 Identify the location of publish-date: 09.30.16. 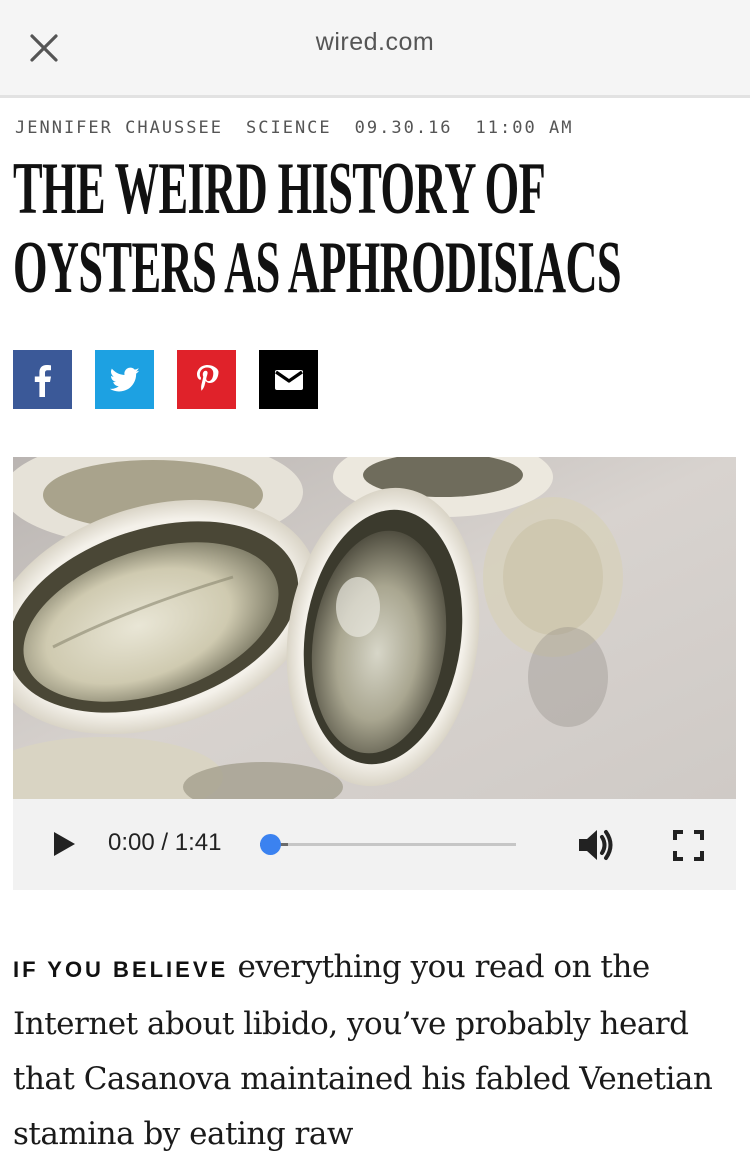
(403, 128).